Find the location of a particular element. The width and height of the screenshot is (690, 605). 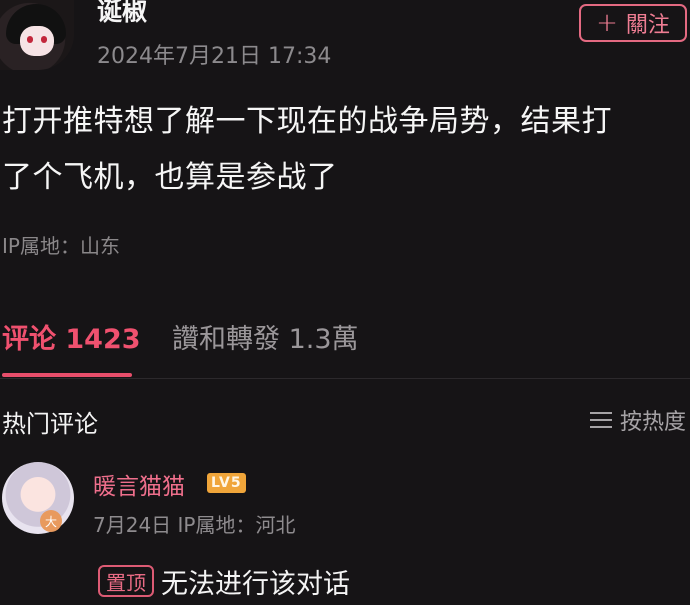

sort-label: 按热度 is located at coordinates (653, 422).